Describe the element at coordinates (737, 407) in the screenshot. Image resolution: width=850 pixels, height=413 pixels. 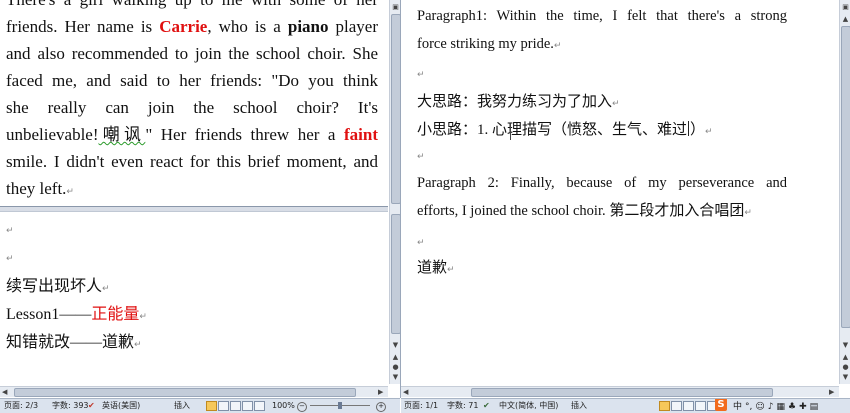
I see `ime-language-indicator: 中` at that location.